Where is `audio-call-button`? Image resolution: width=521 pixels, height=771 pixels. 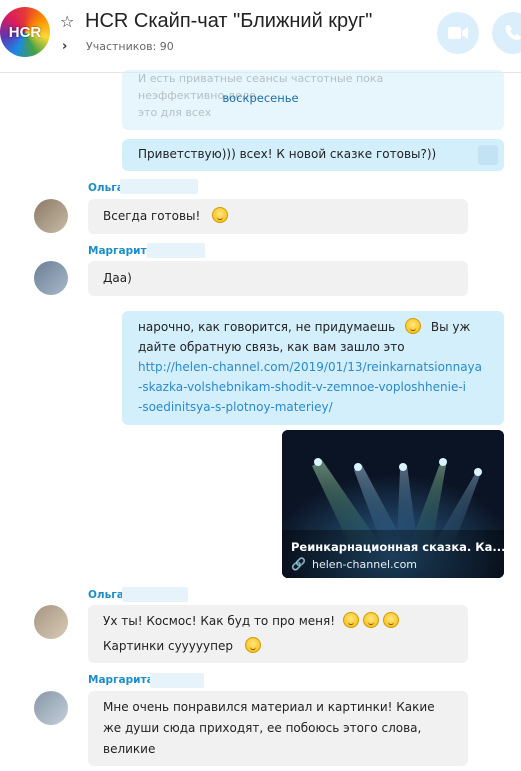
audio-call-button is located at coordinates (506, 33).